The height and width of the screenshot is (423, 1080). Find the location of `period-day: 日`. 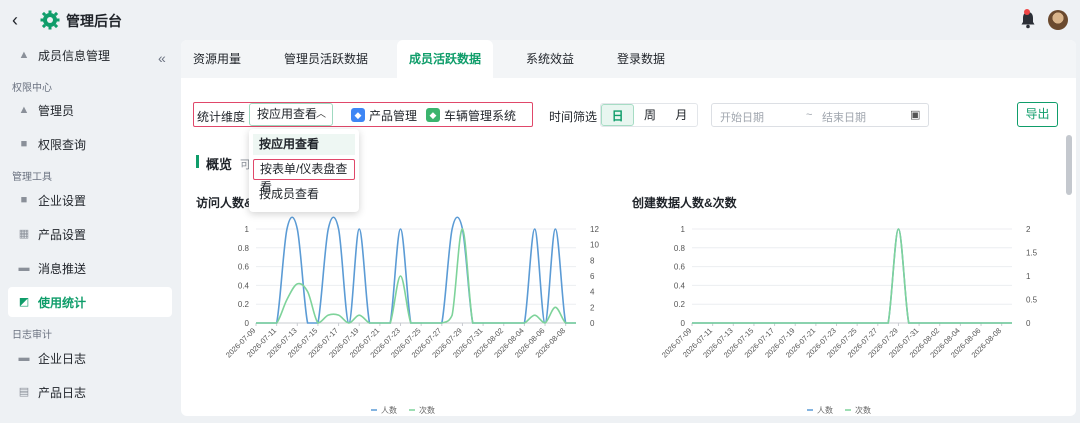

period-day: 日 is located at coordinates (618, 115).